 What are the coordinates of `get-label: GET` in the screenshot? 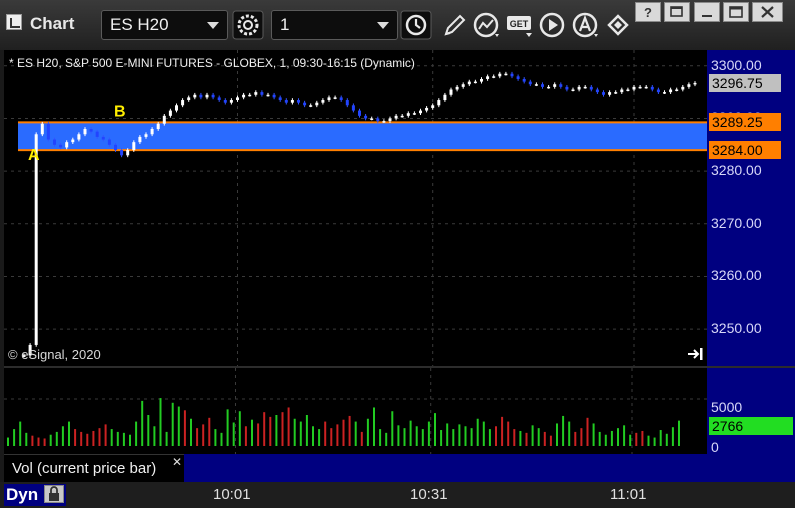 It's located at (519, 24).